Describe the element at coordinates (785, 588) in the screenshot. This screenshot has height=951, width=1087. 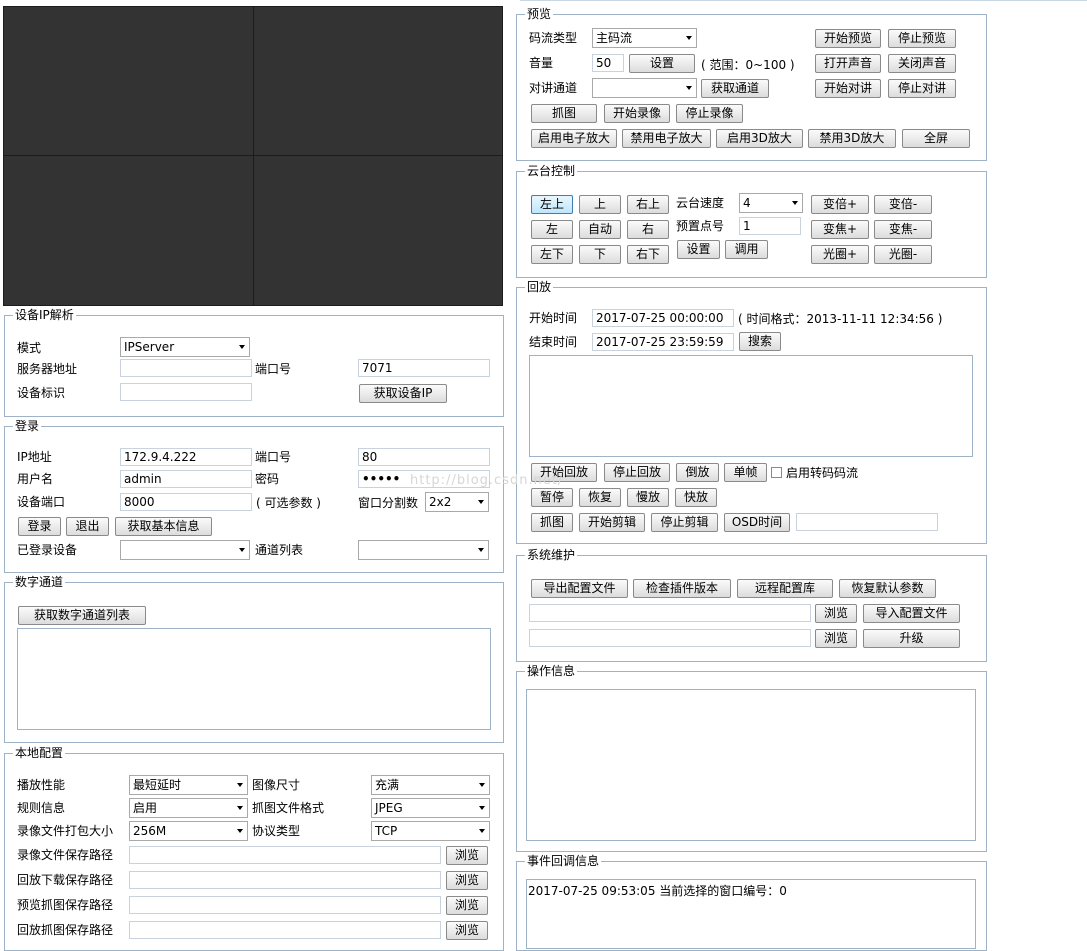
I see `remote-config-button: 远程配置库` at that location.